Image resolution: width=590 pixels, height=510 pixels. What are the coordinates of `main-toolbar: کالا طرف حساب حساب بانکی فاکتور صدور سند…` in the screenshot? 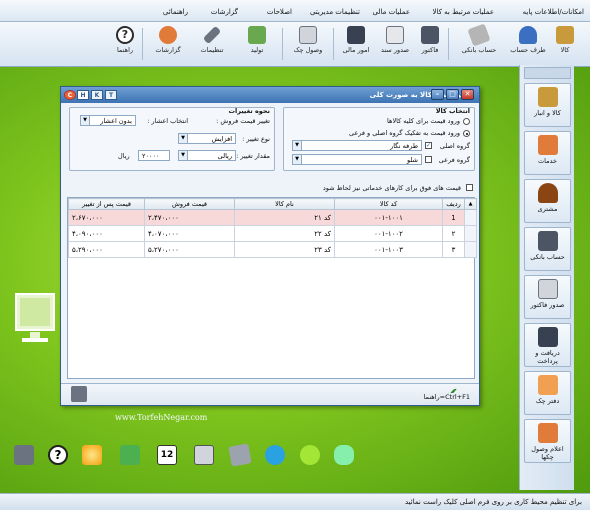 It's located at (295, 44).